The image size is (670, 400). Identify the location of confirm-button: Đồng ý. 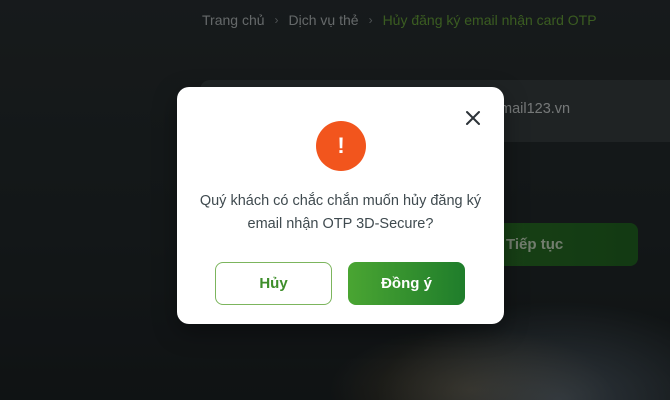
(406, 283).